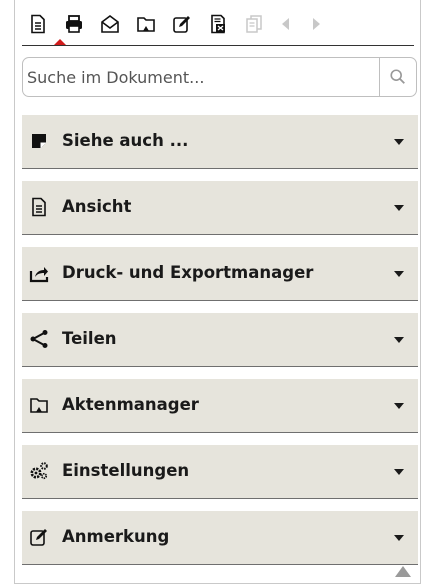  What do you see at coordinates (89, 338) in the screenshot?
I see `accordion-label: Teilen` at bounding box center [89, 338].